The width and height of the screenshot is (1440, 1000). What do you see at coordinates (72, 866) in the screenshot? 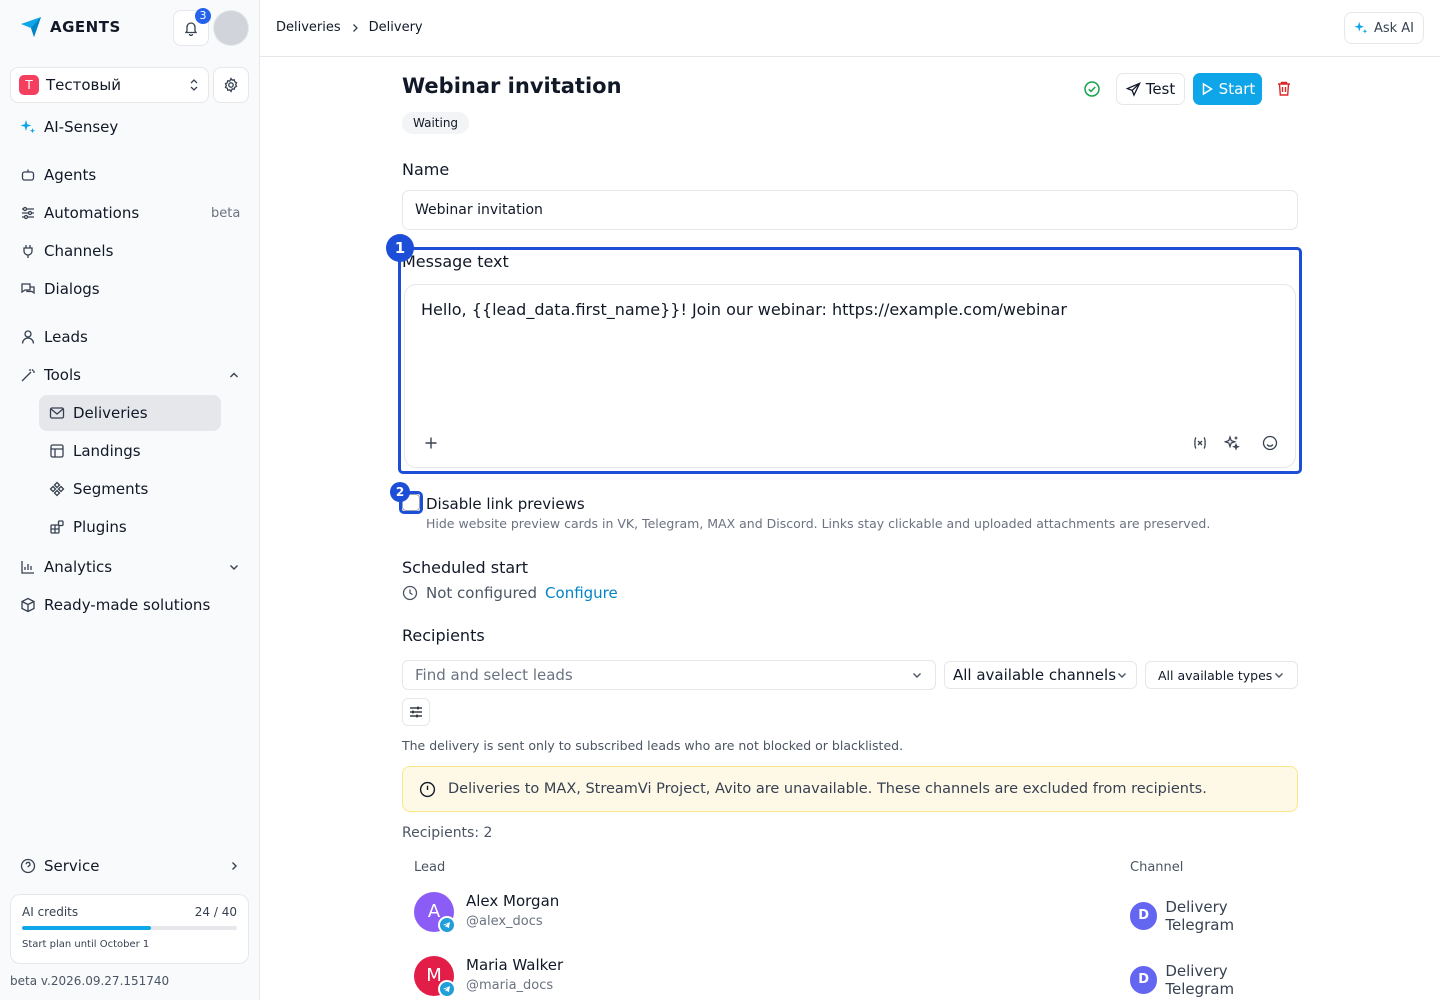
I see `sidebar-item-label: Service` at bounding box center [72, 866].